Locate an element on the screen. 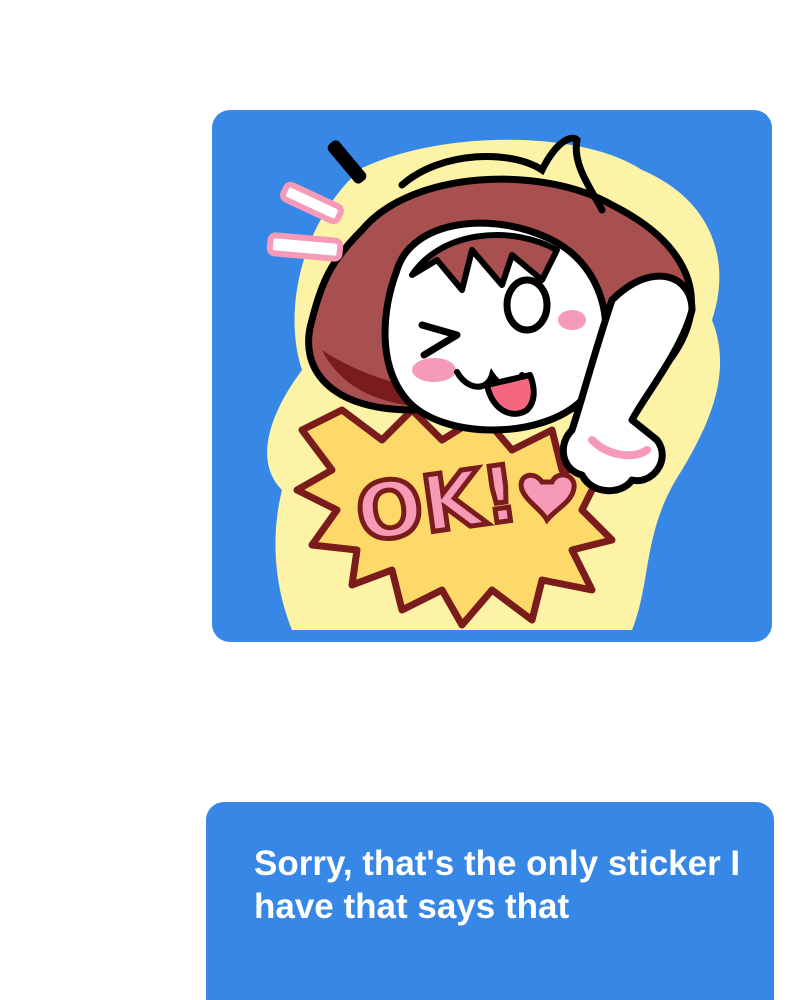 This screenshot has height=1000, width=800. blush-right is located at coordinates (572, 320).